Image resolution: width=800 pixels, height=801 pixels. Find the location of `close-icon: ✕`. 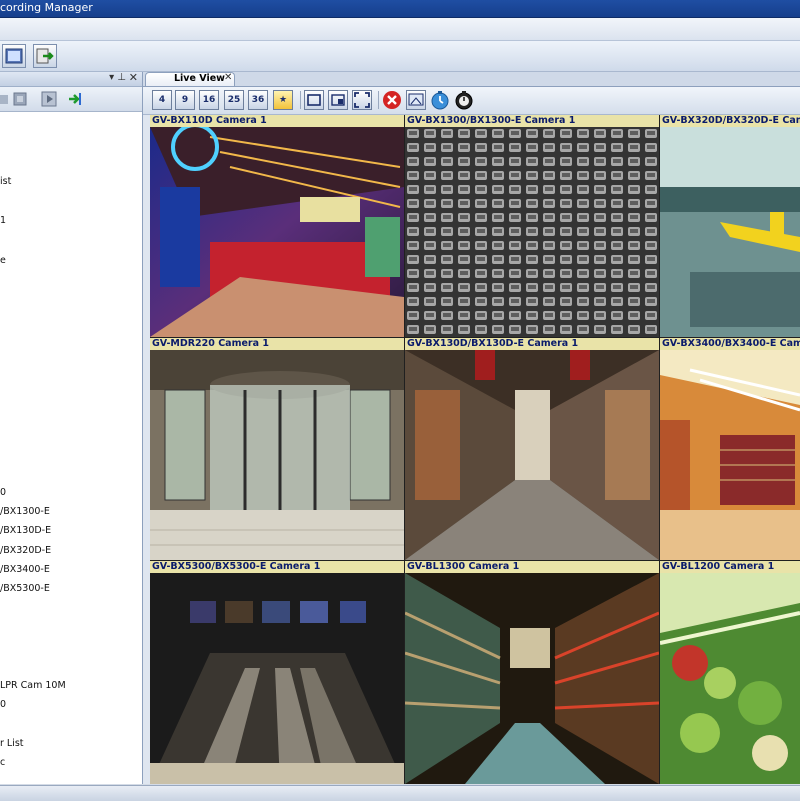

close-icon: ✕ is located at coordinates (133, 77).